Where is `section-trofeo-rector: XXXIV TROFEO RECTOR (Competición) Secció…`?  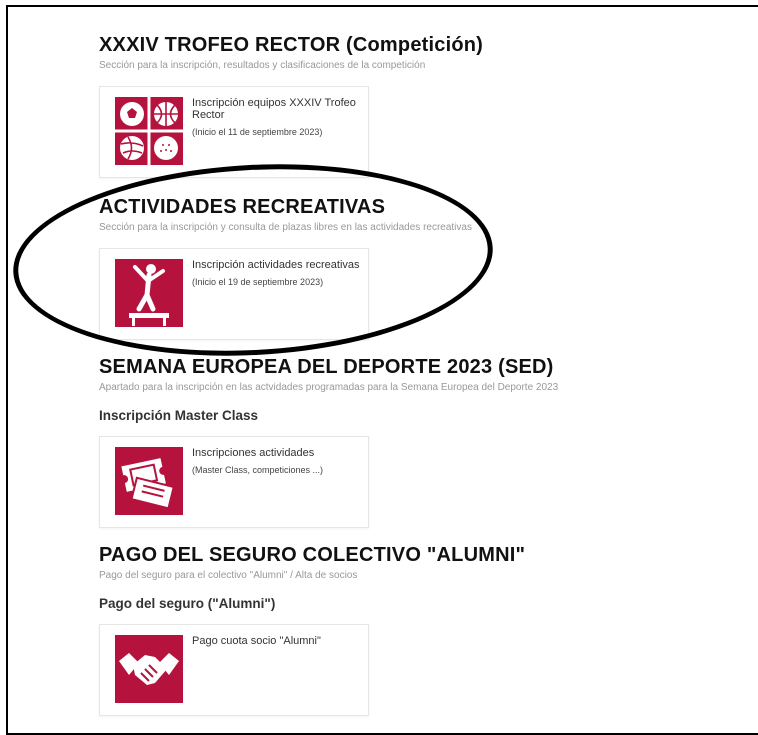
section-trofeo-rector: XXXIV TROFEO RECTOR (Competición) Secció… is located at coordinates (291, 52).